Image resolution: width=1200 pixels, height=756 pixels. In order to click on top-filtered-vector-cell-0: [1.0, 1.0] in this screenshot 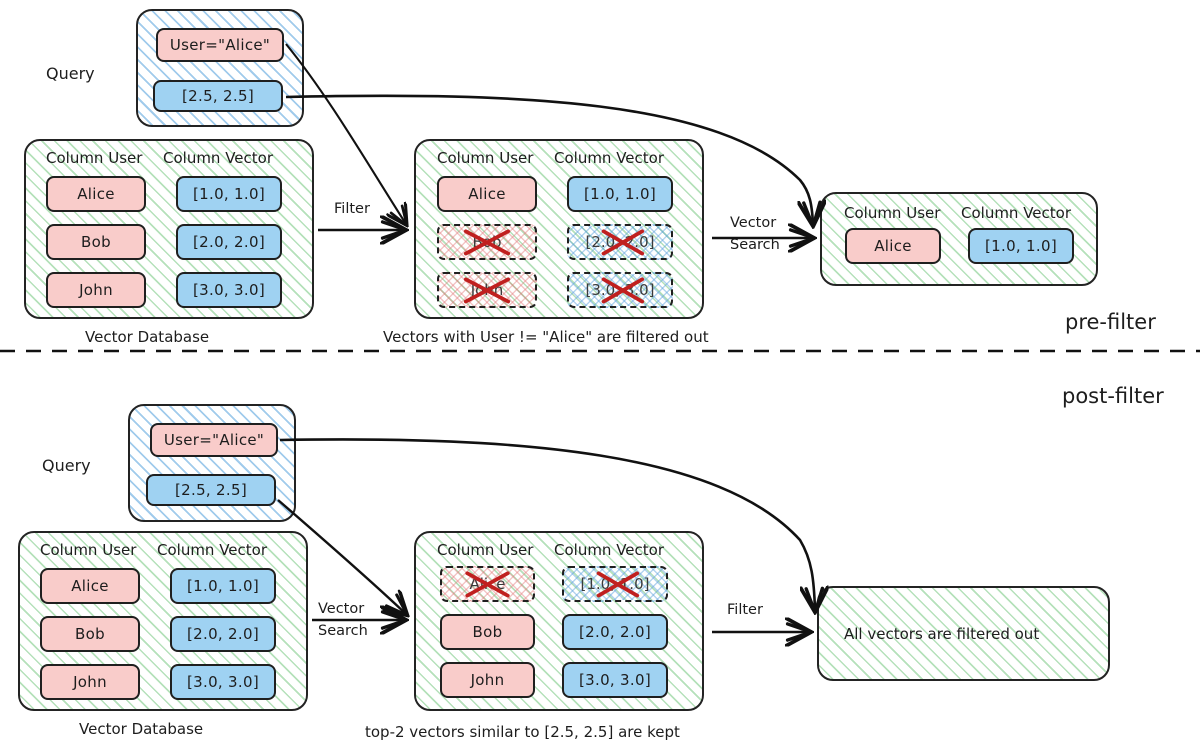, I will do `click(620, 194)`.